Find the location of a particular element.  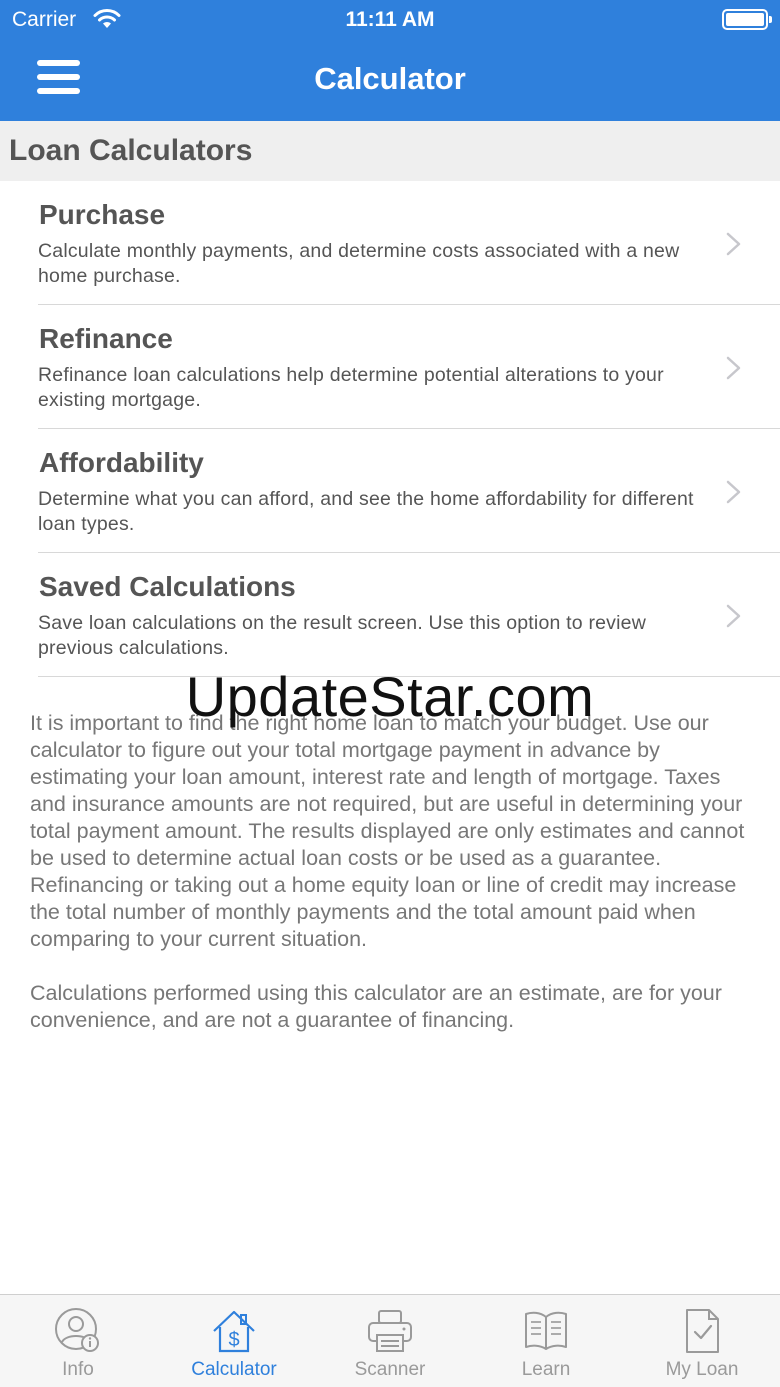

tab-info: Info is located at coordinates (78, 1341).